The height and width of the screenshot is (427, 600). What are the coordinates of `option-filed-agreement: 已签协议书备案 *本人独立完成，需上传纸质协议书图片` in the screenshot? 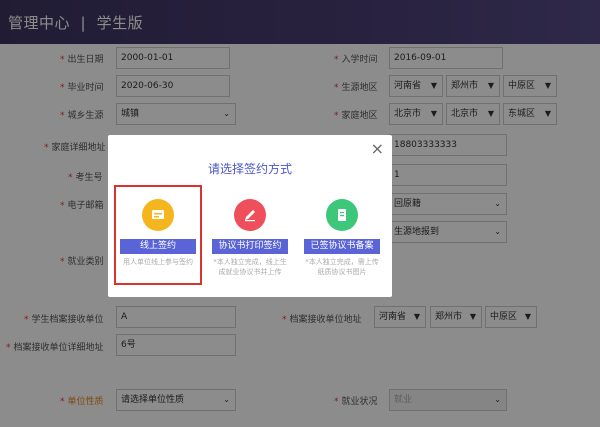 It's located at (342, 235).